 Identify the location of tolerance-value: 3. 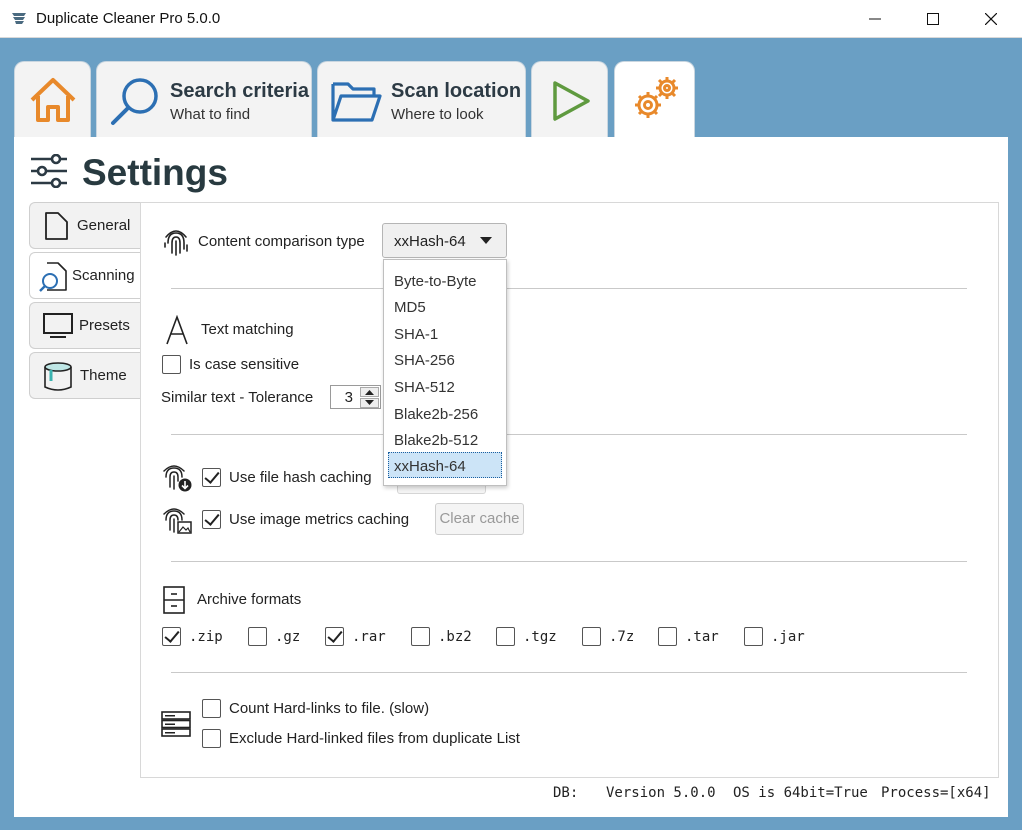
(348, 397).